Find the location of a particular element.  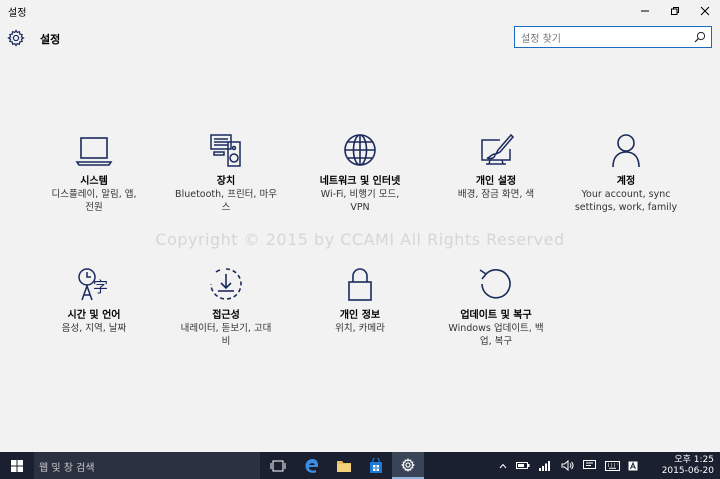

category-desc: 음성, 지역, 날짜 is located at coordinates (94, 328).